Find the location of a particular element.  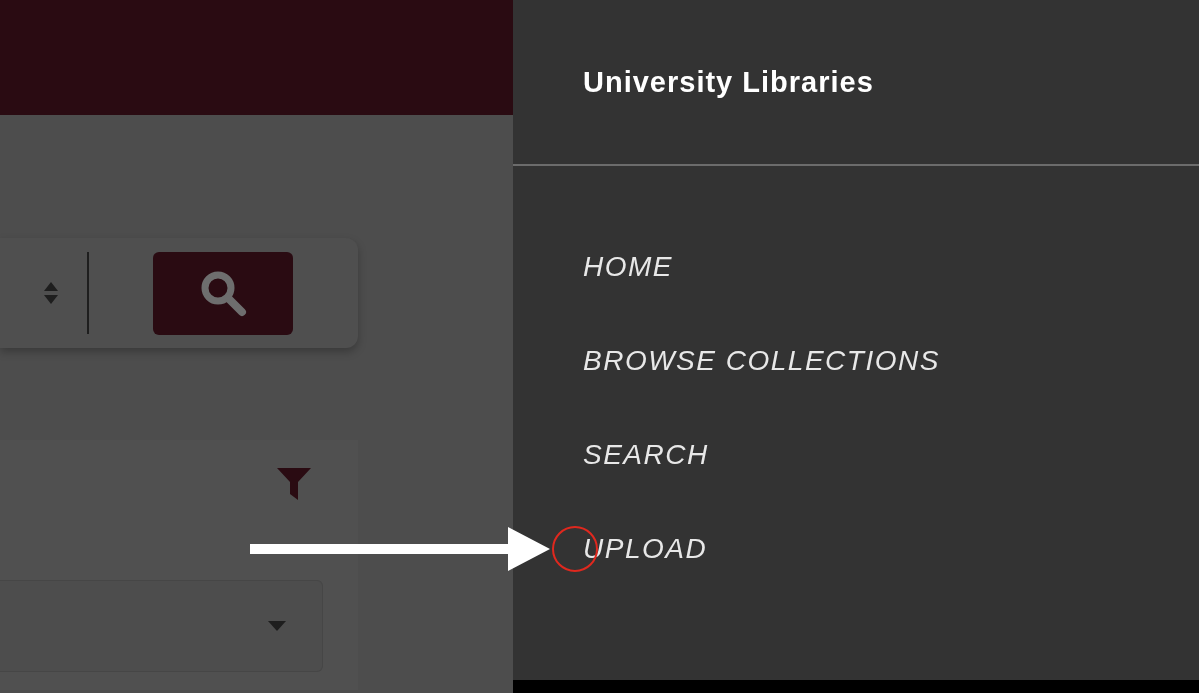

filter-icon is located at coordinates (294, 484).